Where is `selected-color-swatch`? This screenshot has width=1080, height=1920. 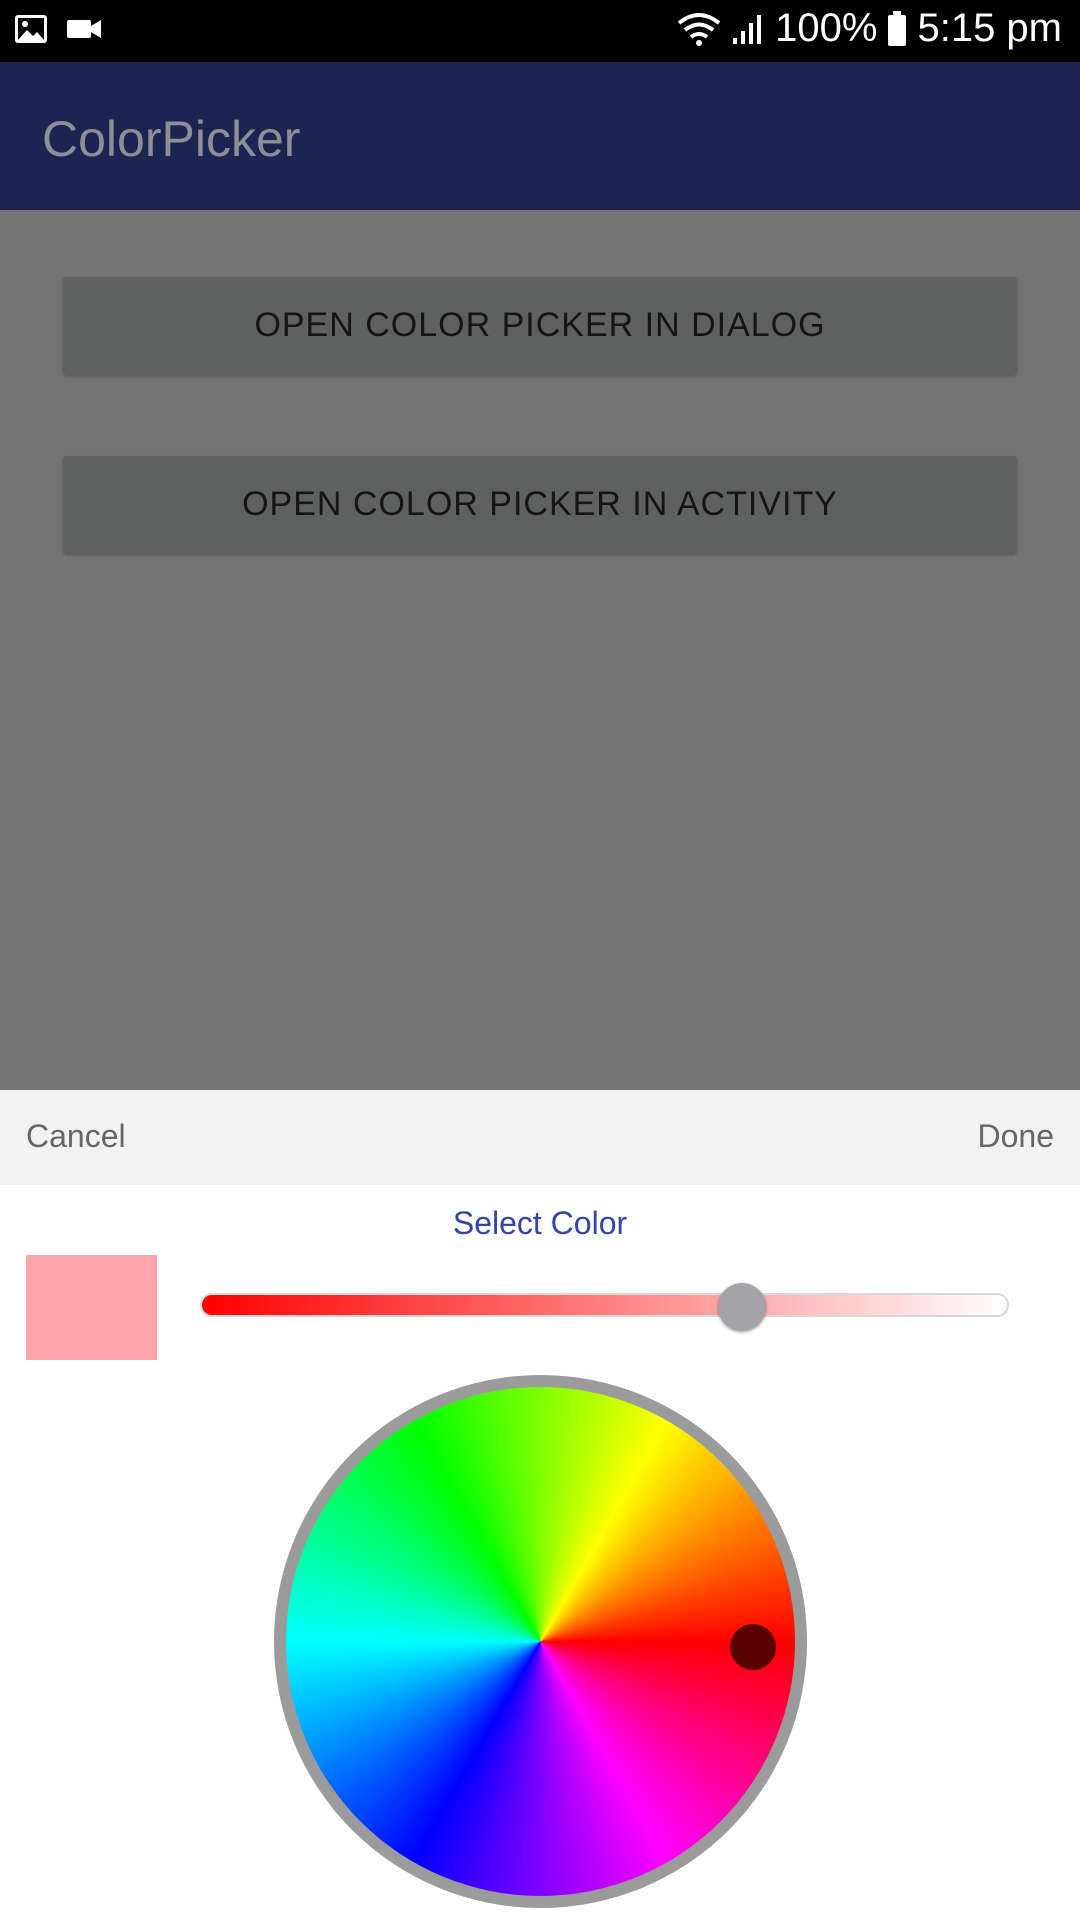
selected-color-swatch is located at coordinates (91, 1307).